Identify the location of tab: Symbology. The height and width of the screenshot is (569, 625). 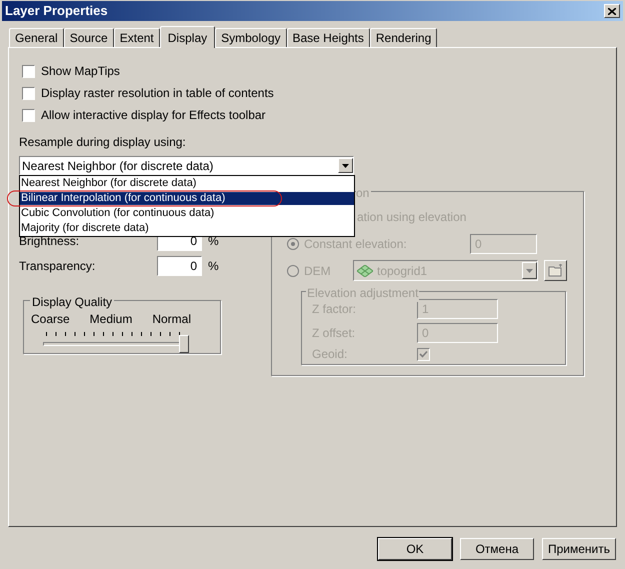
(250, 37).